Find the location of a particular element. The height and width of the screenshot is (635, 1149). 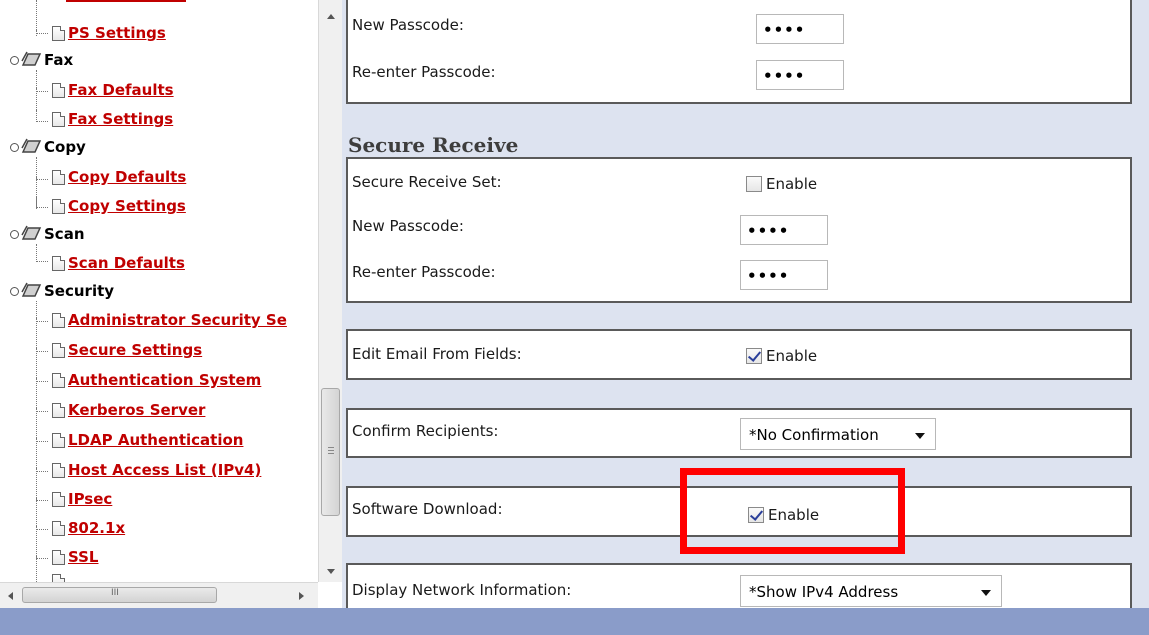

display-network-select: *Show IPv4 Address is located at coordinates (871, 591).